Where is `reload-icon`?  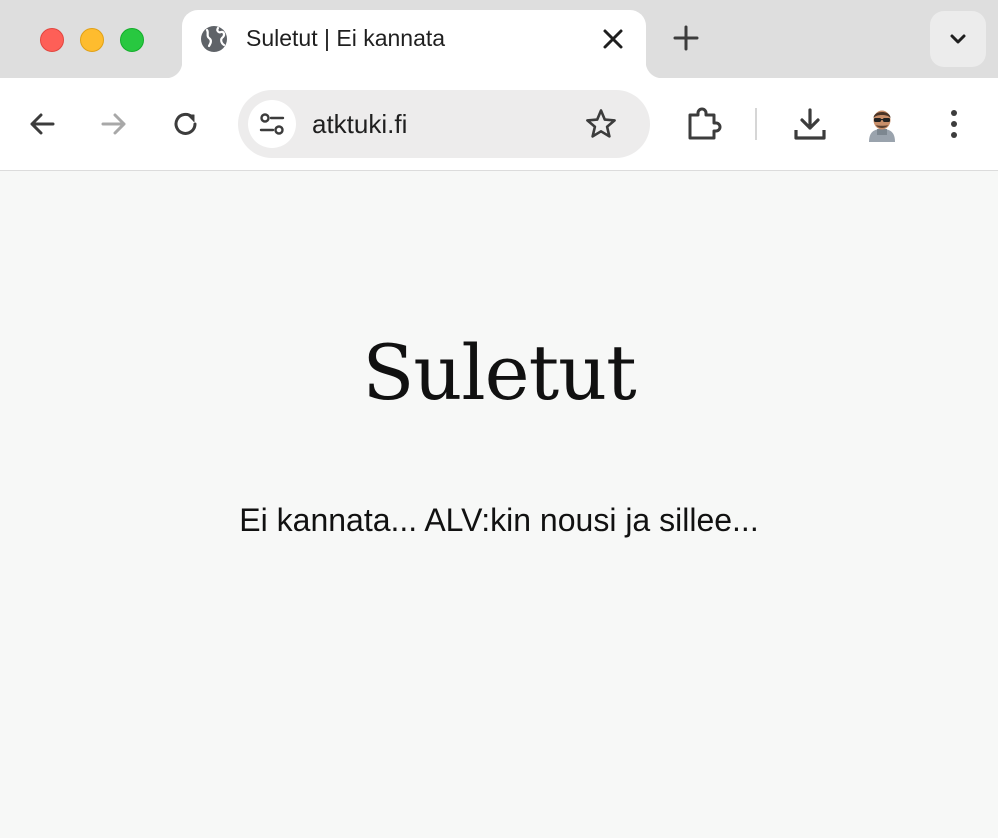
reload-icon is located at coordinates (186, 124).